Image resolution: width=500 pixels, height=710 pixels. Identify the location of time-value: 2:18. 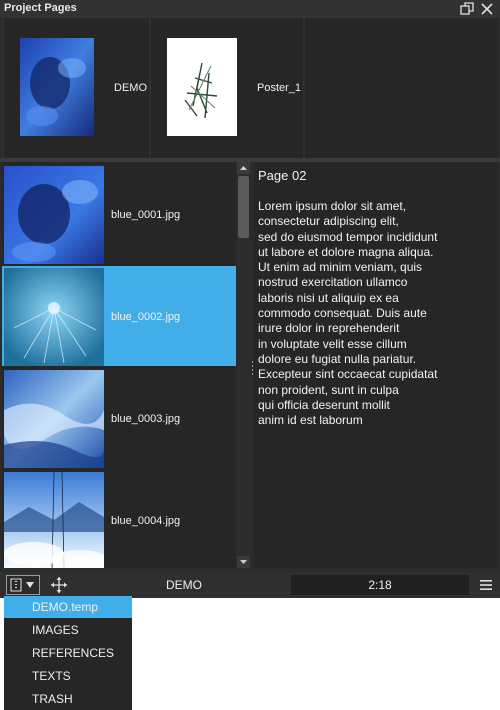
(380, 585).